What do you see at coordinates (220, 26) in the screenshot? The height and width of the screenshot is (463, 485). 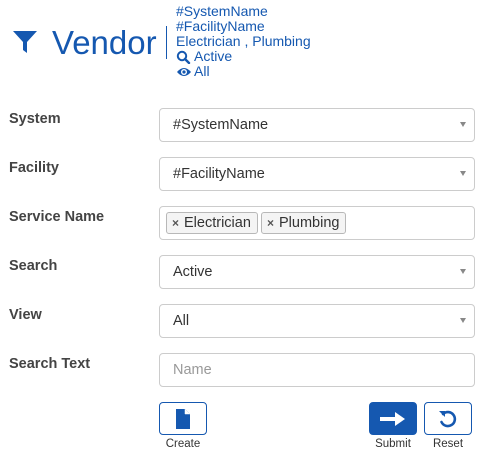 I see `summary-facility: #FacilityName` at bounding box center [220, 26].